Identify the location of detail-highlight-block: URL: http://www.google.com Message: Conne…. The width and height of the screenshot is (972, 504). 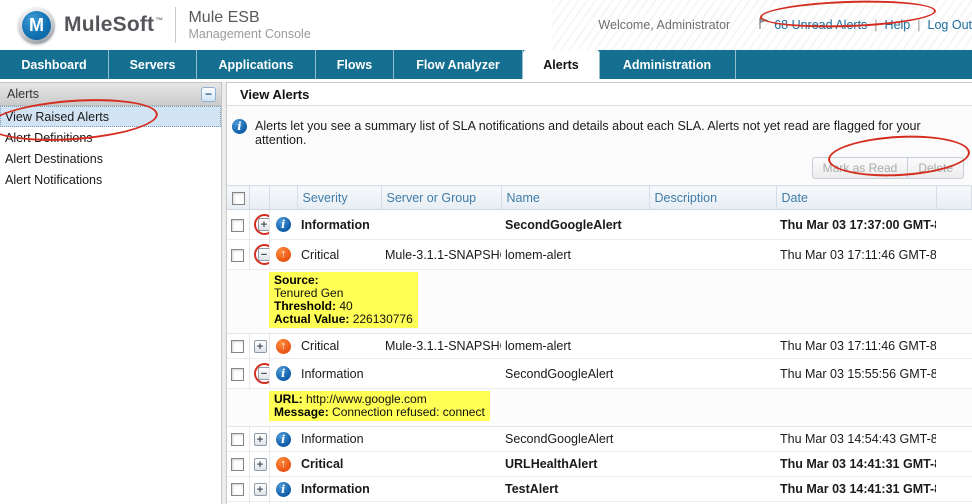
(379, 406).